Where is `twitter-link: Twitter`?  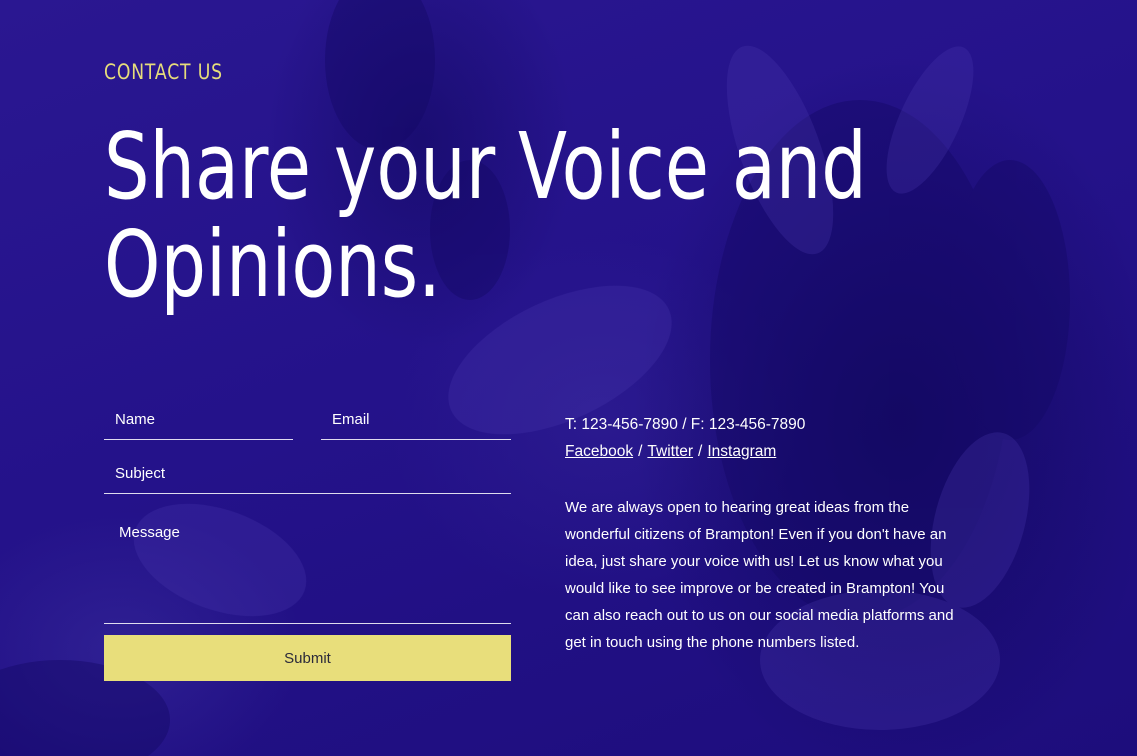 twitter-link: Twitter is located at coordinates (670, 451).